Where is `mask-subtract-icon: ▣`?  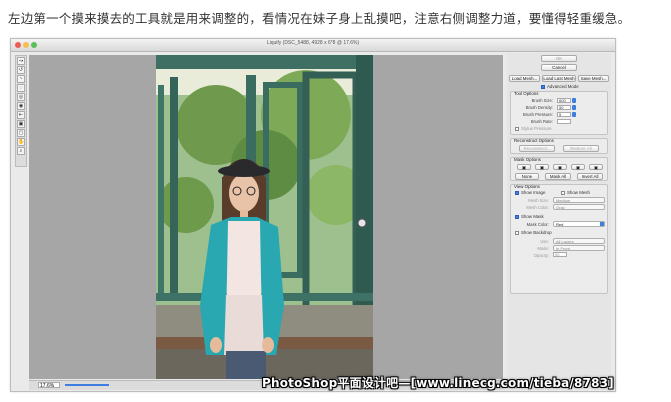 mask-subtract-icon: ▣ is located at coordinates (560, 167).